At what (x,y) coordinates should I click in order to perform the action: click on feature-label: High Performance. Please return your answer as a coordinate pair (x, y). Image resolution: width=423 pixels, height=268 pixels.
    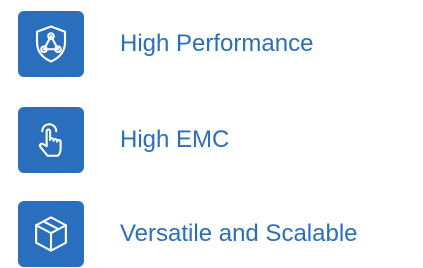
    Looking at the image, I should click on (217, 43).